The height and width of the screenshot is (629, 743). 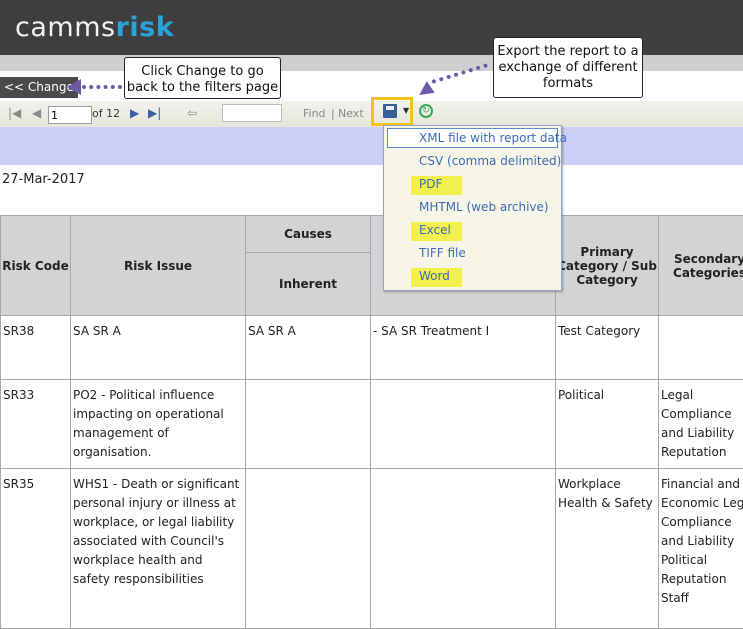 I want to click on treatment-cell: - SA SR Treatment I, so click(x=463, y=348).